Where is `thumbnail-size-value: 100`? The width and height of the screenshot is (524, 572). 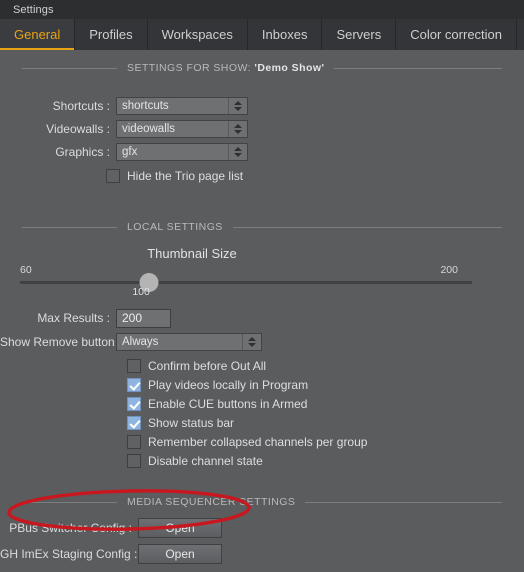 thumbnail-size-value: 100 is located at coordinates (141, 292).